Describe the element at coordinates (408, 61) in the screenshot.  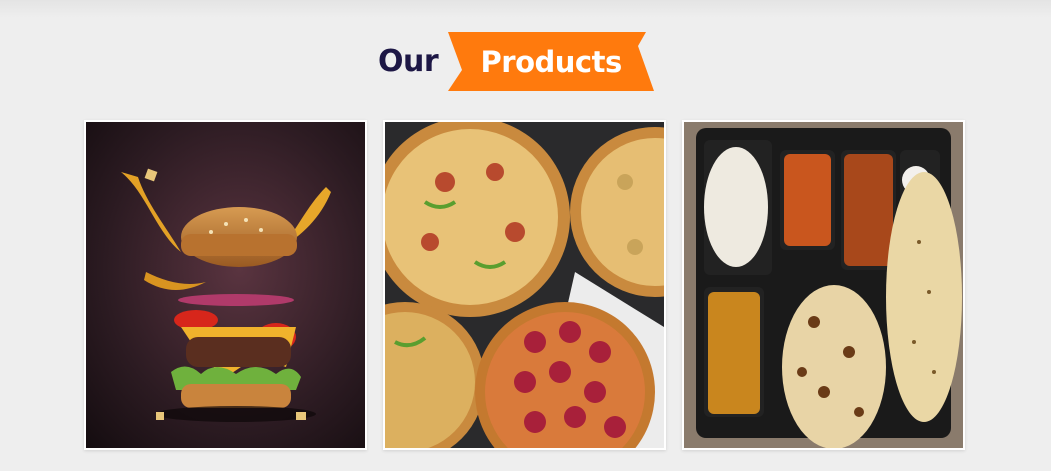
I see `heading-word-our: Our` at that location.